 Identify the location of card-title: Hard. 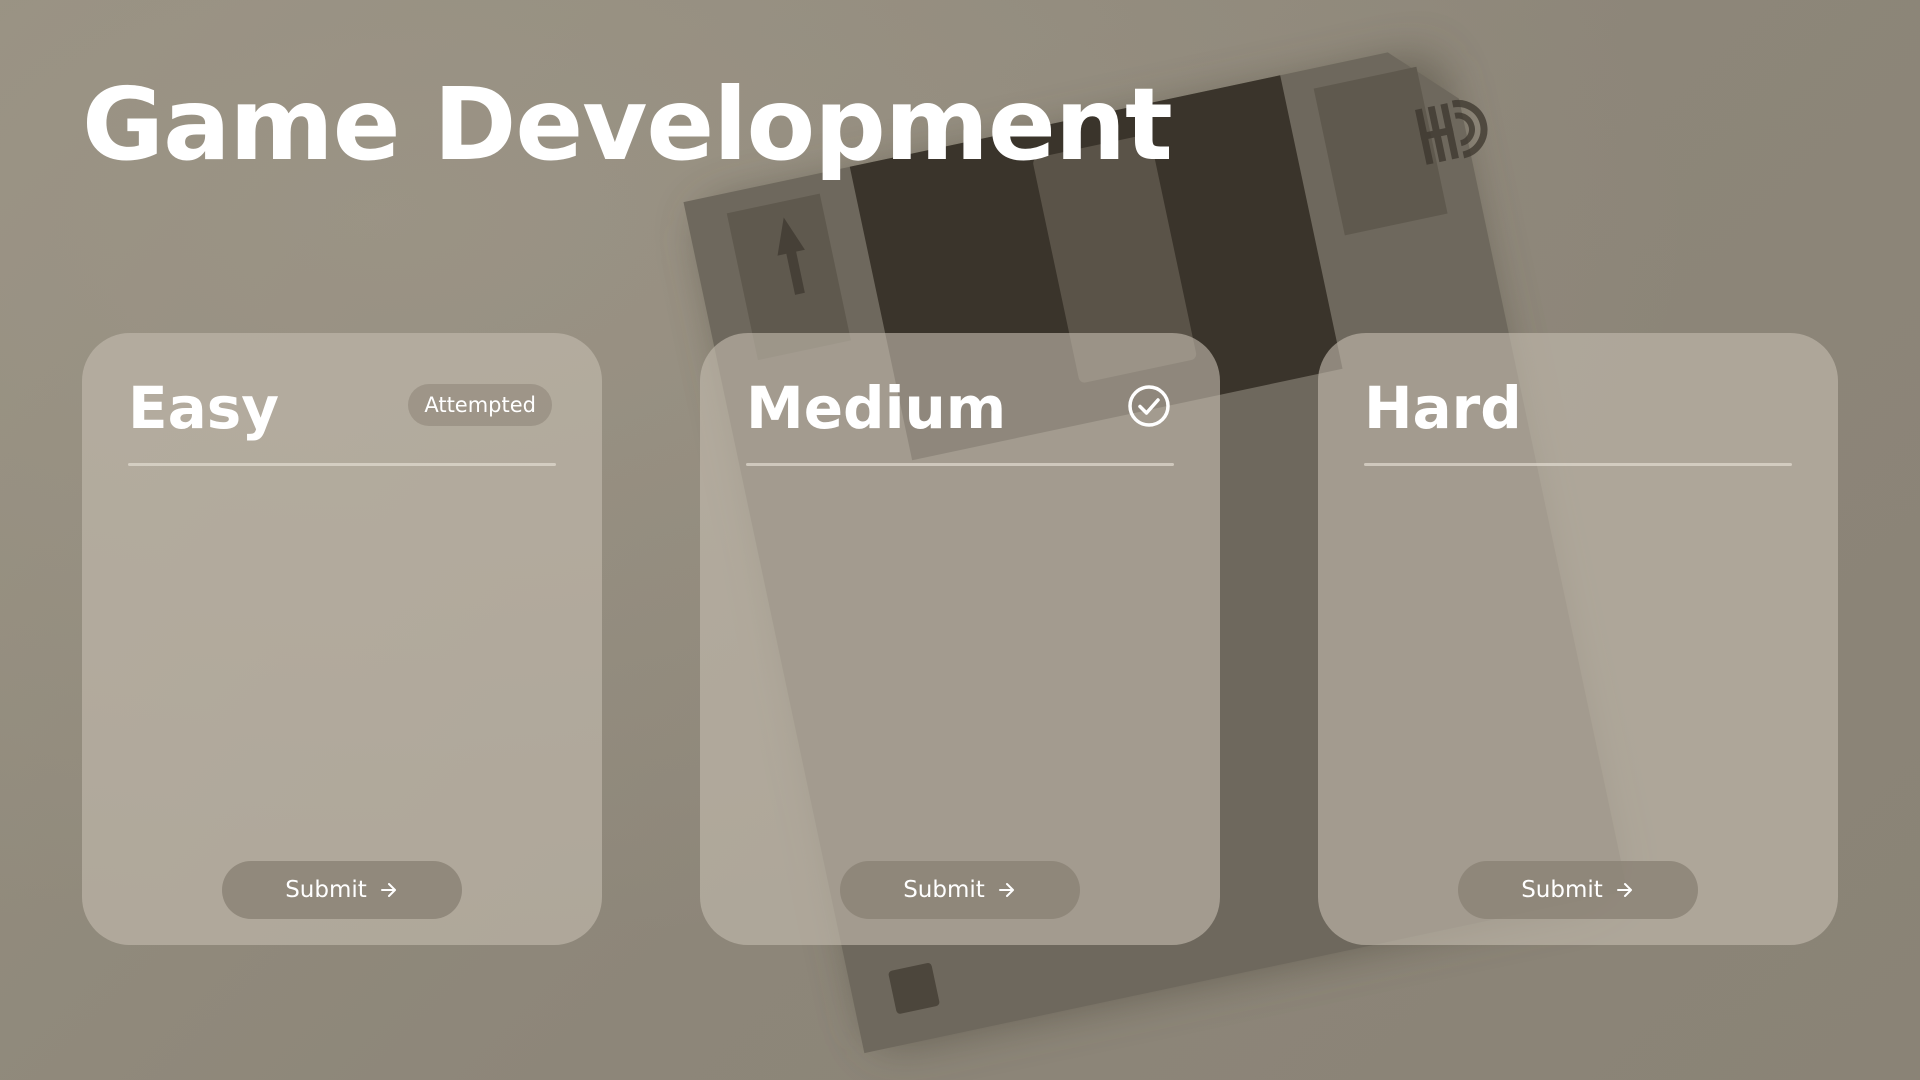
(1443, 408).